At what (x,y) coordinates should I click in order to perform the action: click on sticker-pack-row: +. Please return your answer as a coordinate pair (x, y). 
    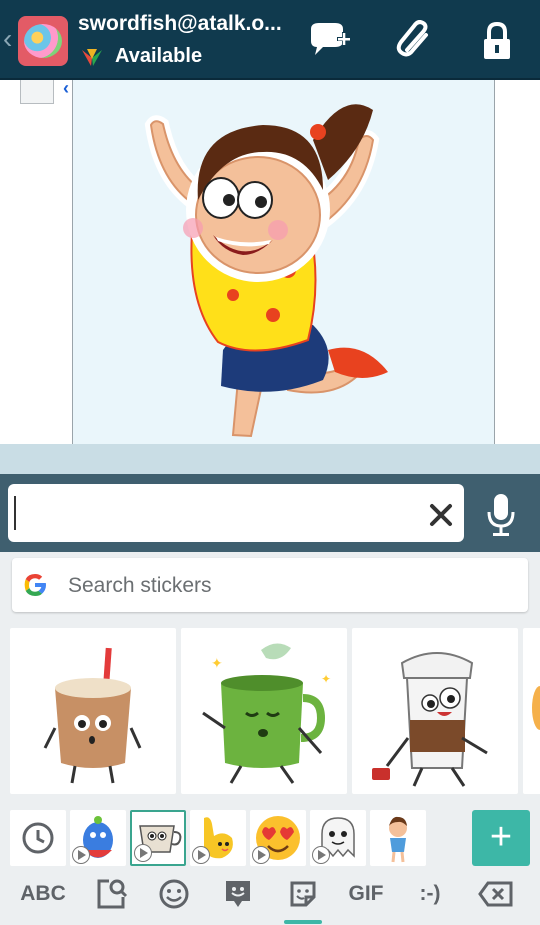
    Looking at the image, I should click on (270, 839).